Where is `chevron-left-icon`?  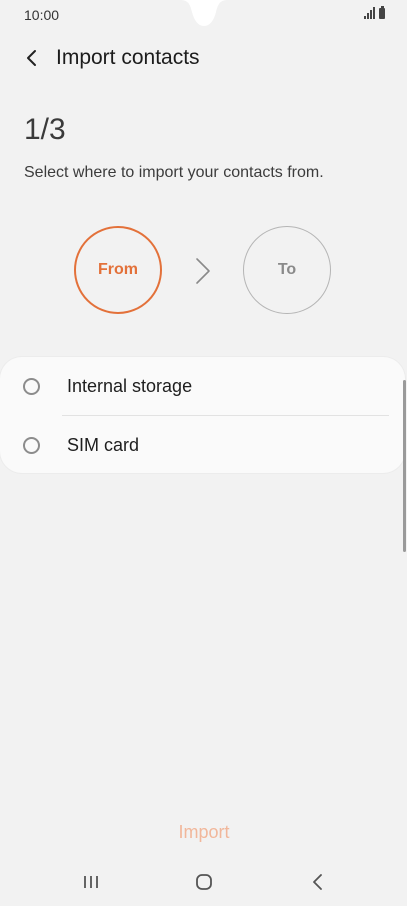
chevron-left-icon is located at coordinates (31, 58).